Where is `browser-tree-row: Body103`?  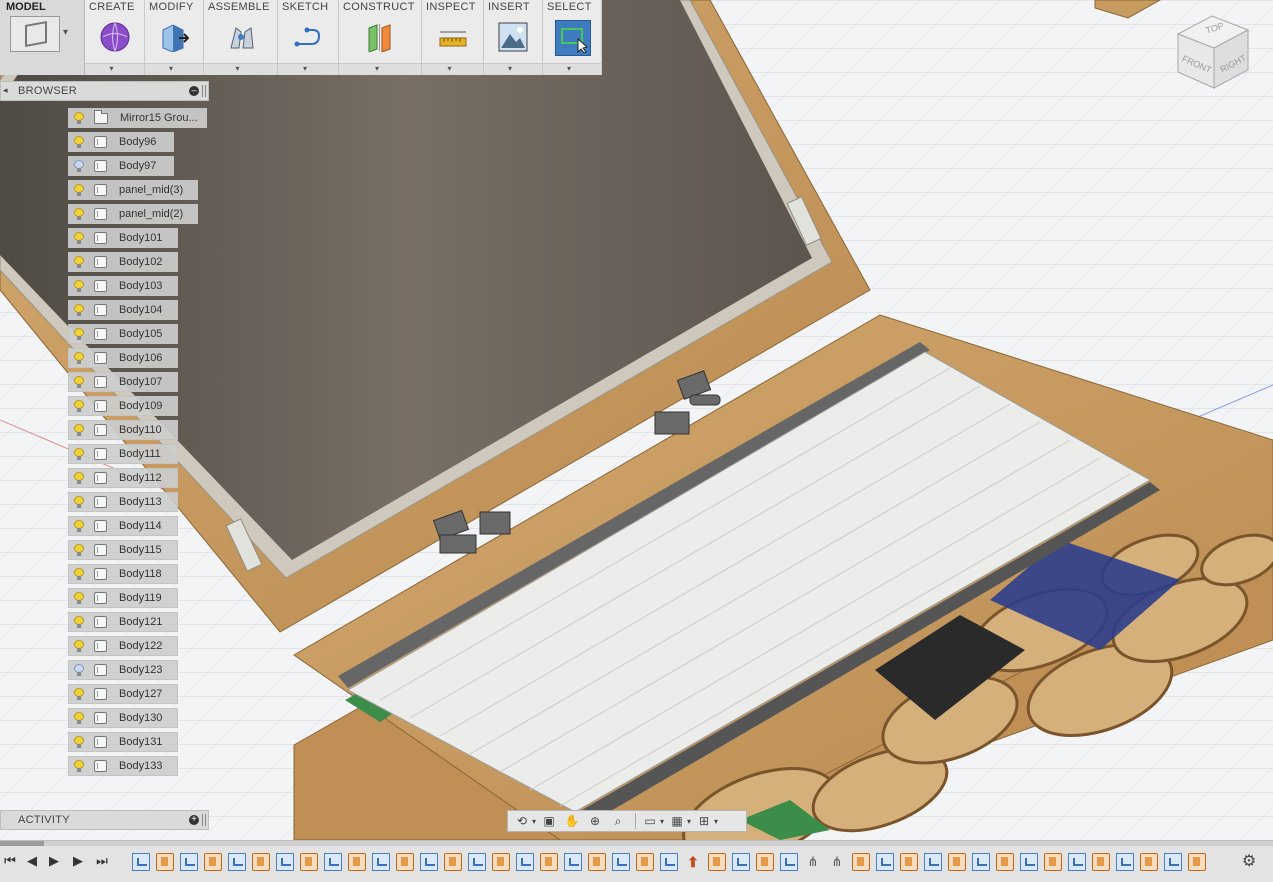
browser-tree-row: Body103 is located at coordinates (123, 286).